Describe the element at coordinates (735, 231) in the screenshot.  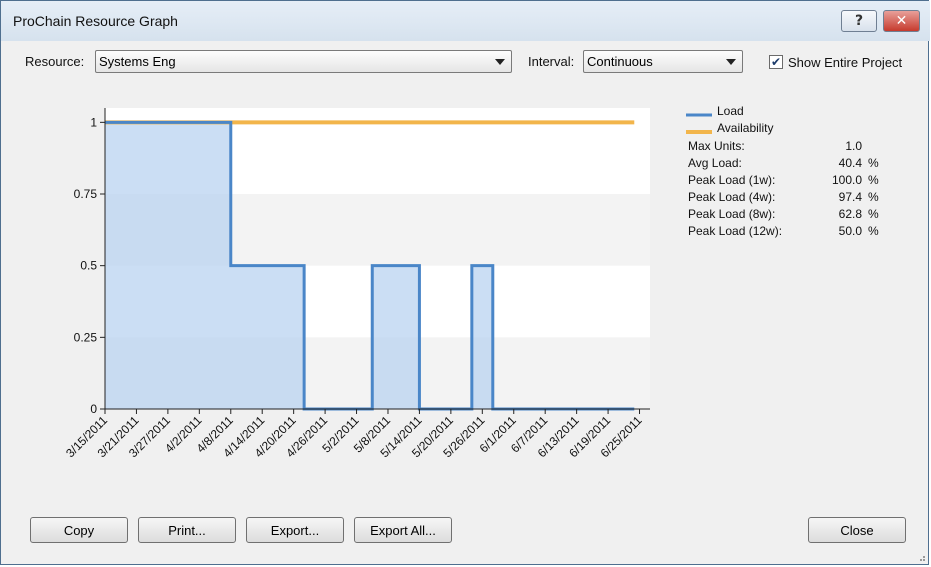
I see `stat-label: Peak Load (12w):` at that location.